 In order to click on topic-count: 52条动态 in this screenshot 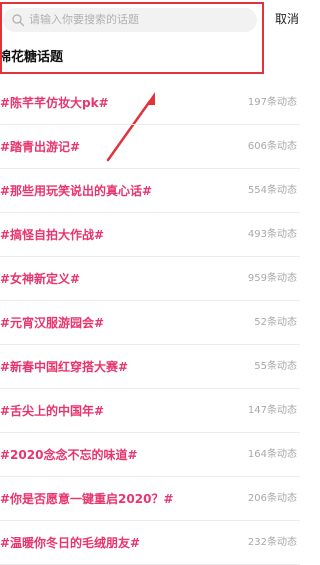, I will do `click(275, 322)`.